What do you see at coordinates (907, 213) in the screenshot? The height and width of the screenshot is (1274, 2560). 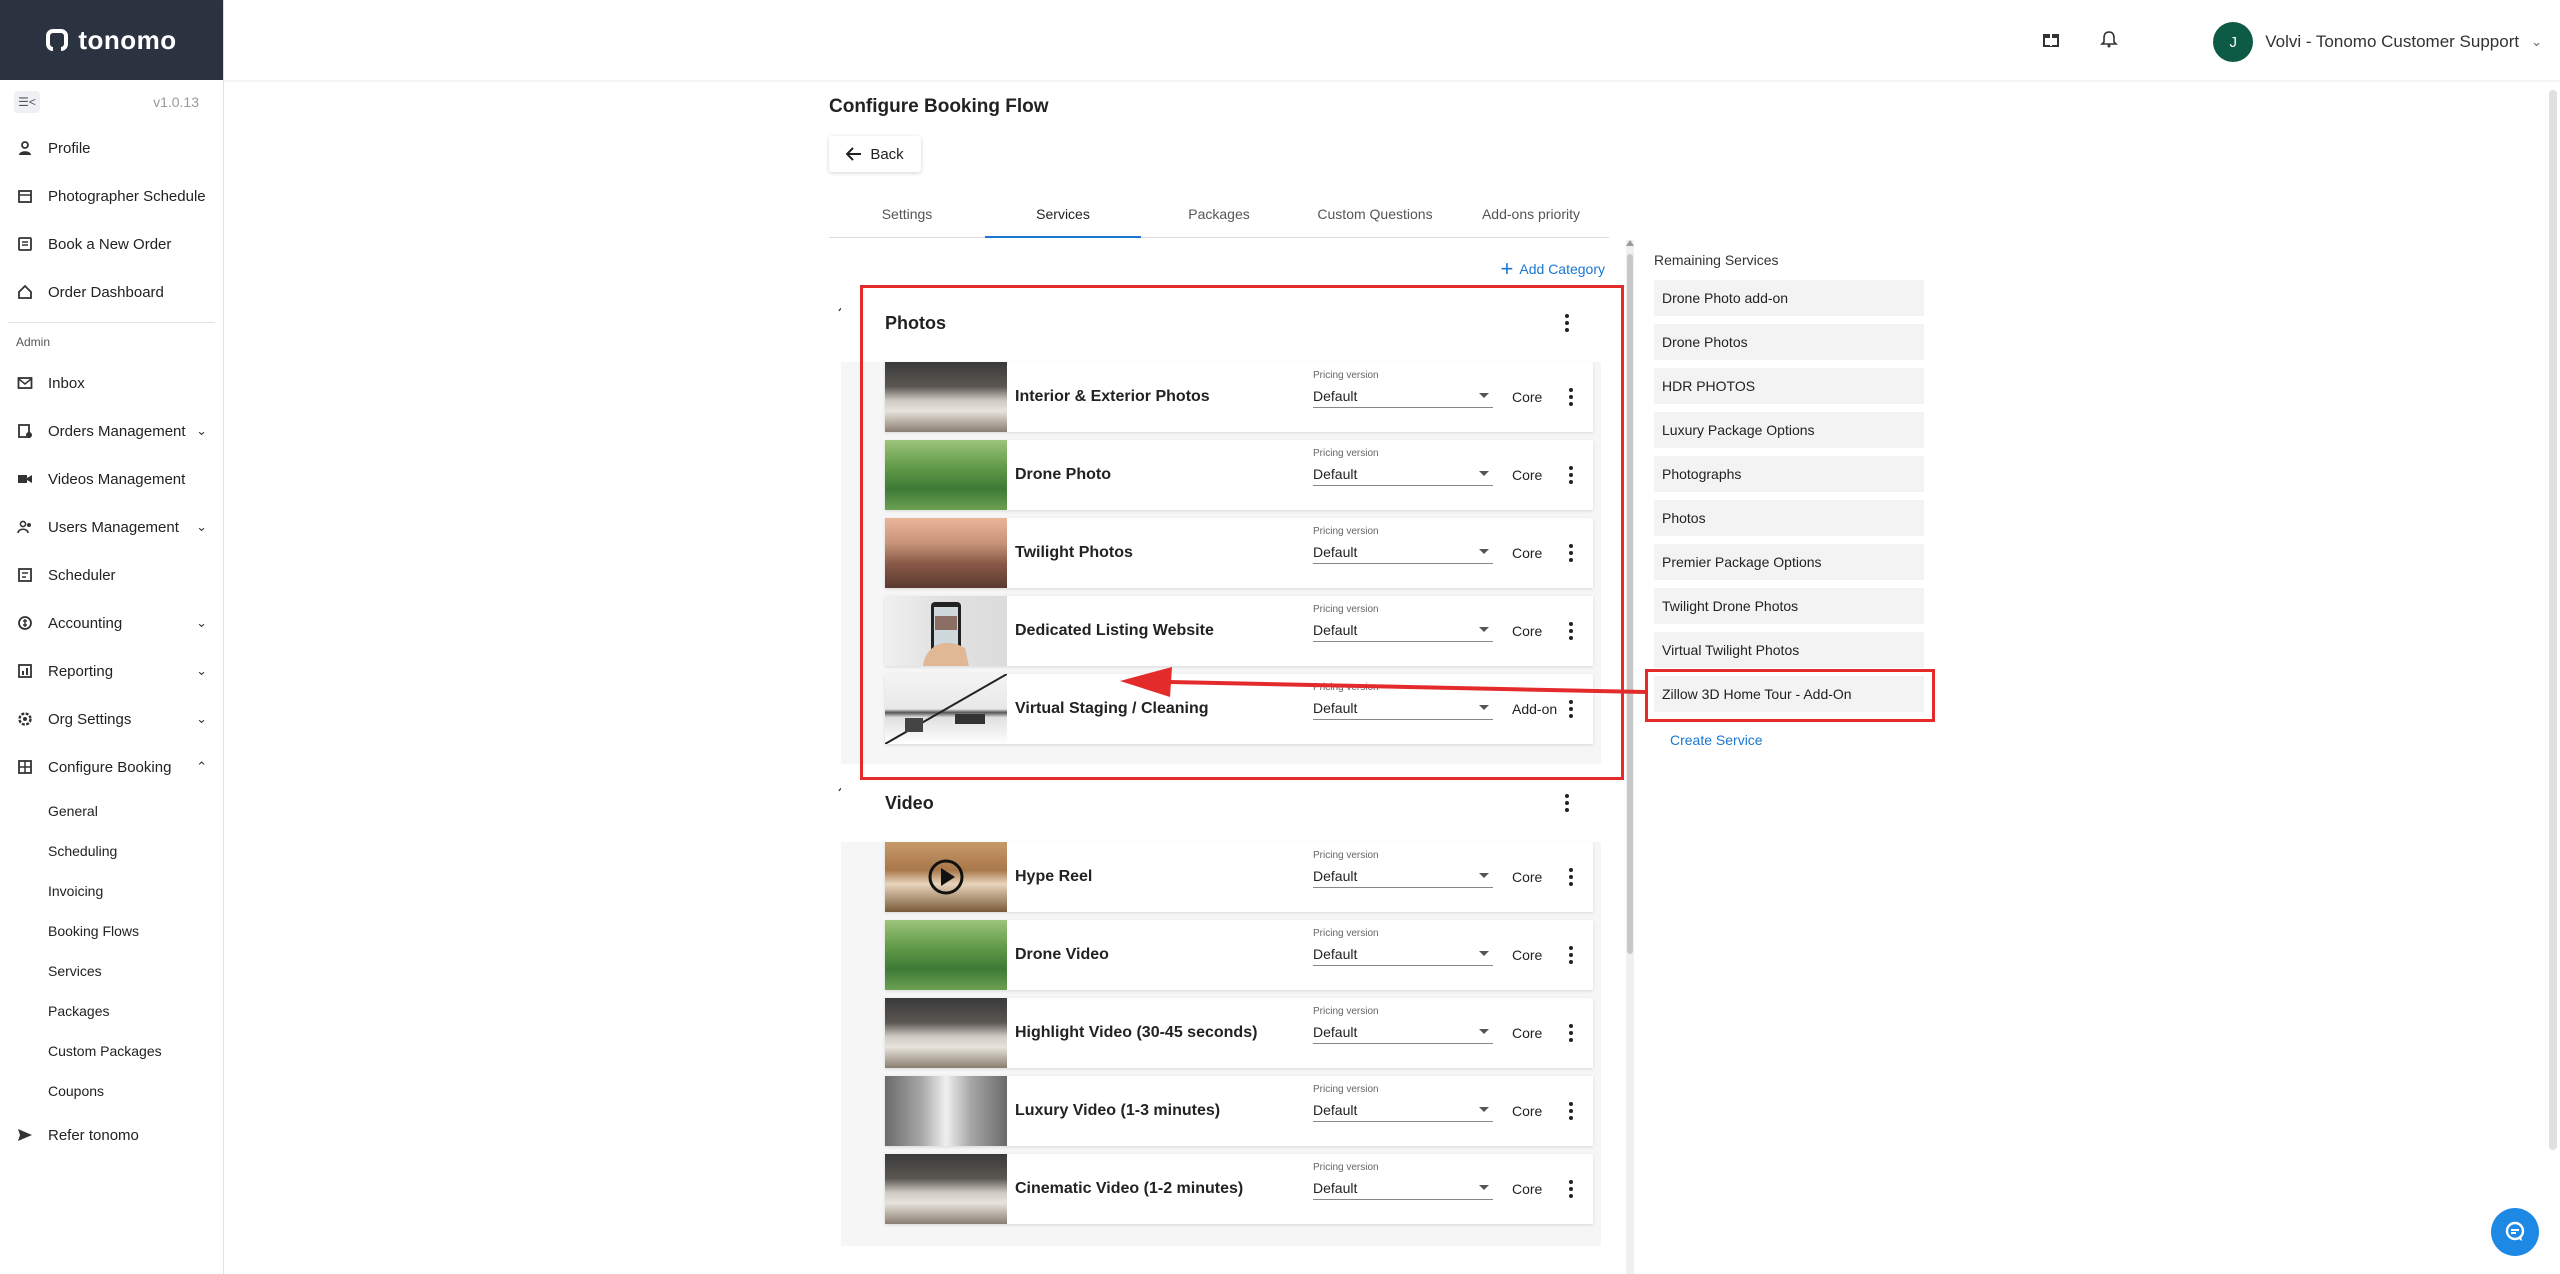 I see `tab-settings: Settings` at bounding box center [907, 213].